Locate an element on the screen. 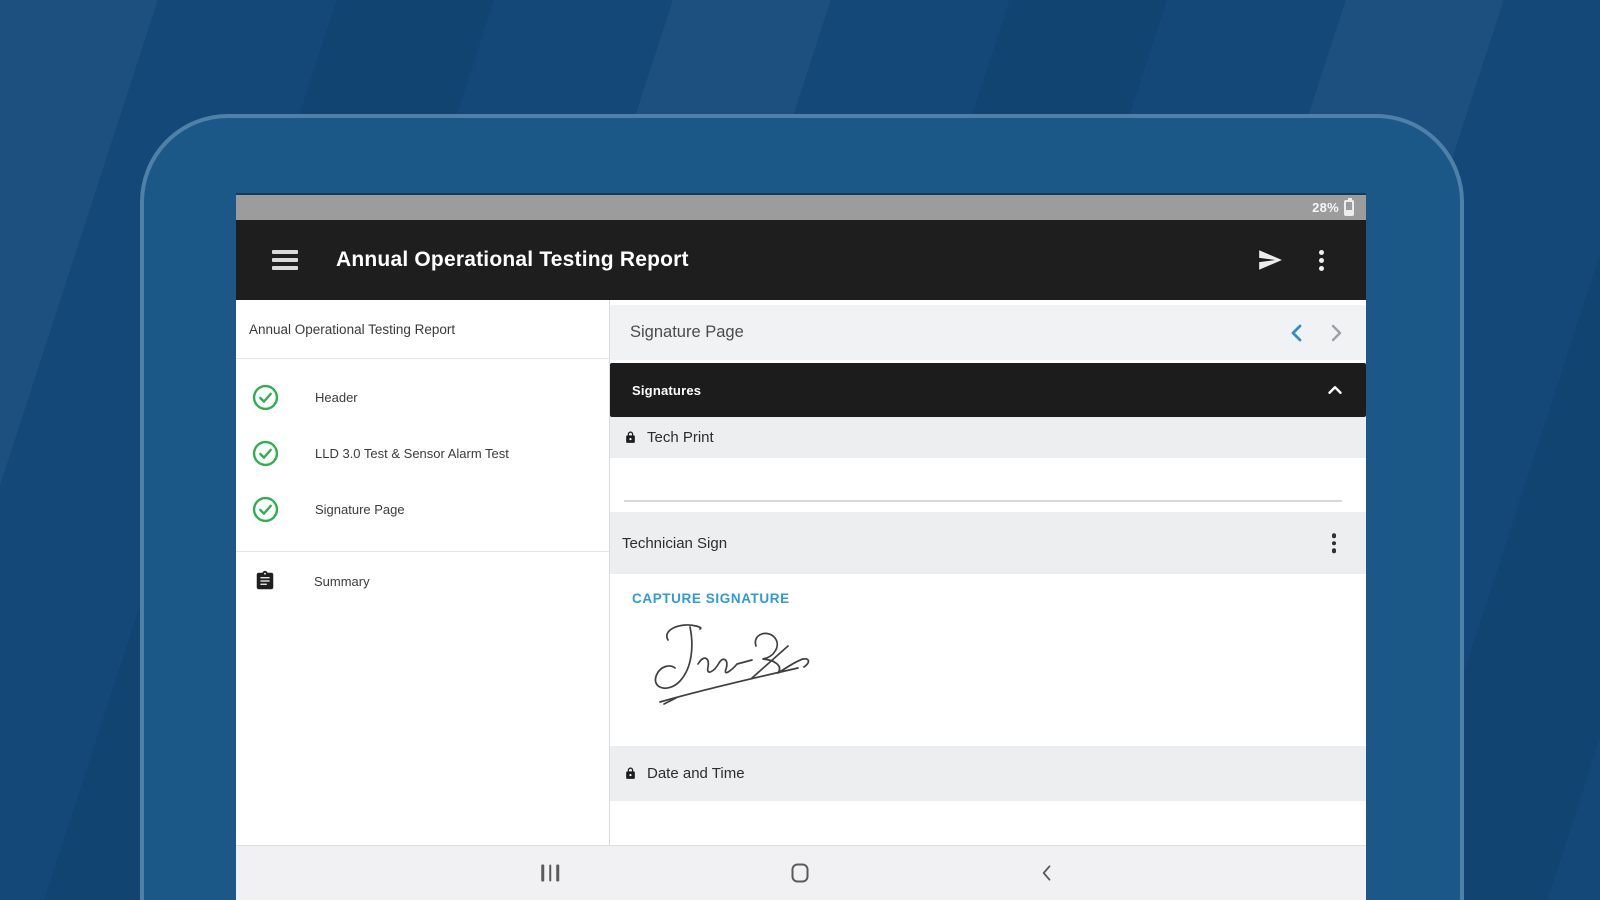 Image resolution: width=1600 pixels, height=900 pixels. chevron-right-icon is located at coordinates (1336, 333).